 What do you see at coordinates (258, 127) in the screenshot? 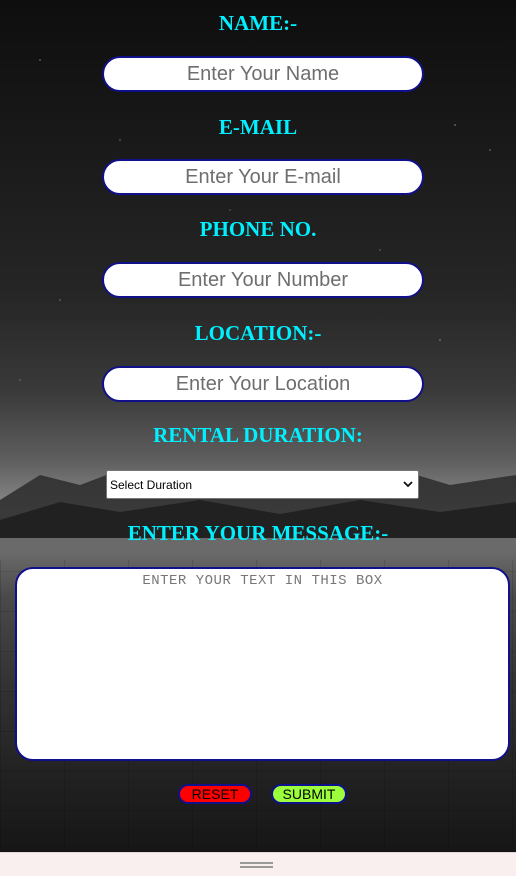
I see `email-label: E-MAIL` at bounding box center [258, 127].